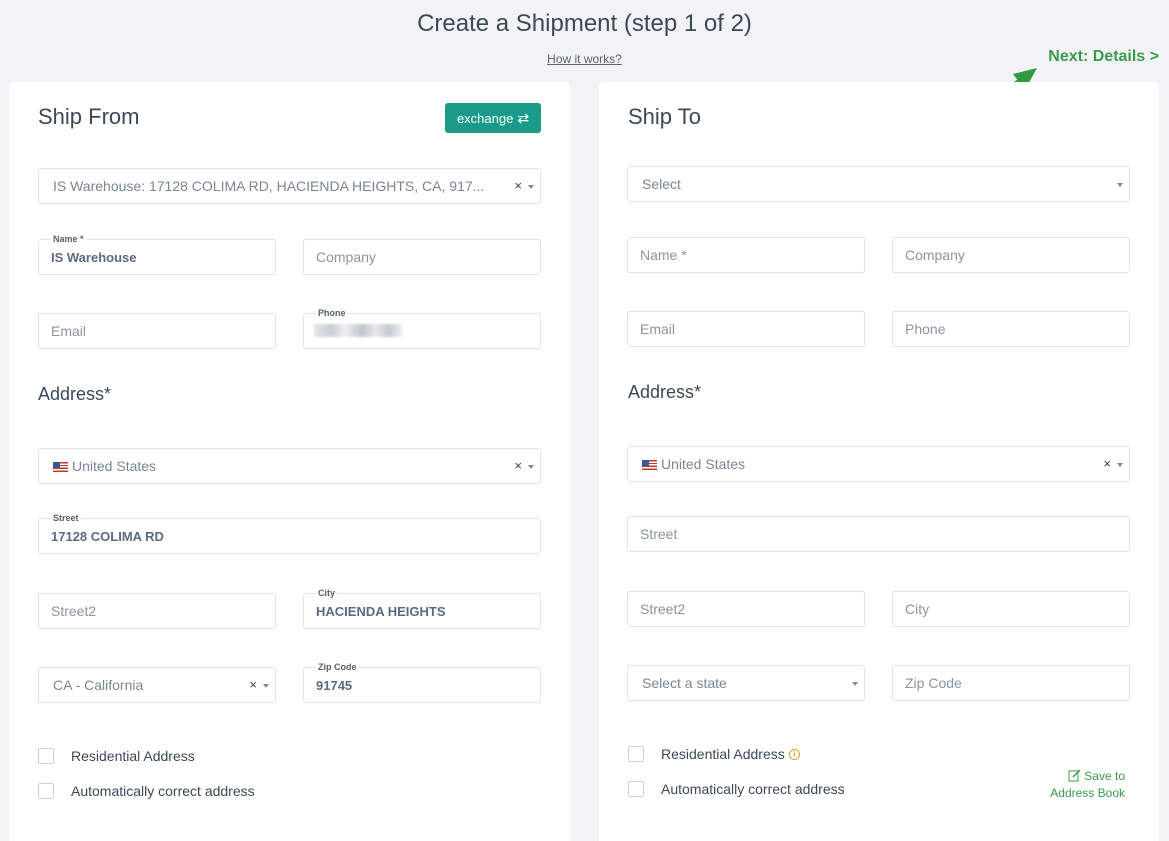 Image resolution: width=1169 pixels, height=841 pixels. What do you see at coordinates (69, 331) in the screenshot?
I see `from-email-placeholder: Email` at bounding box center [69, 331].